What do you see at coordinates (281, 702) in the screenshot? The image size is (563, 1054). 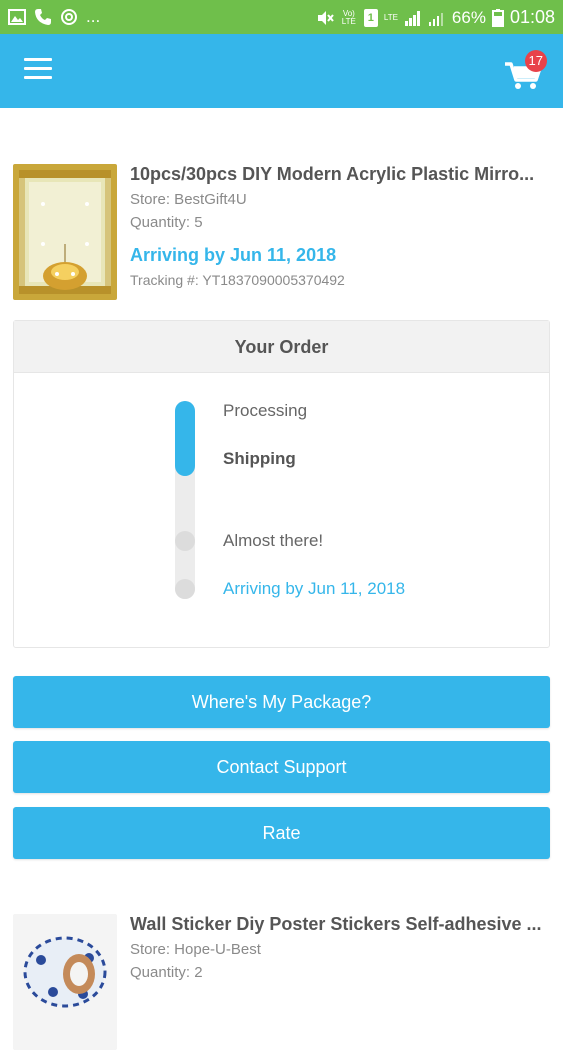 I see `wheres-my-package-button: Where's My Package?` at bounding box center [281, 702].